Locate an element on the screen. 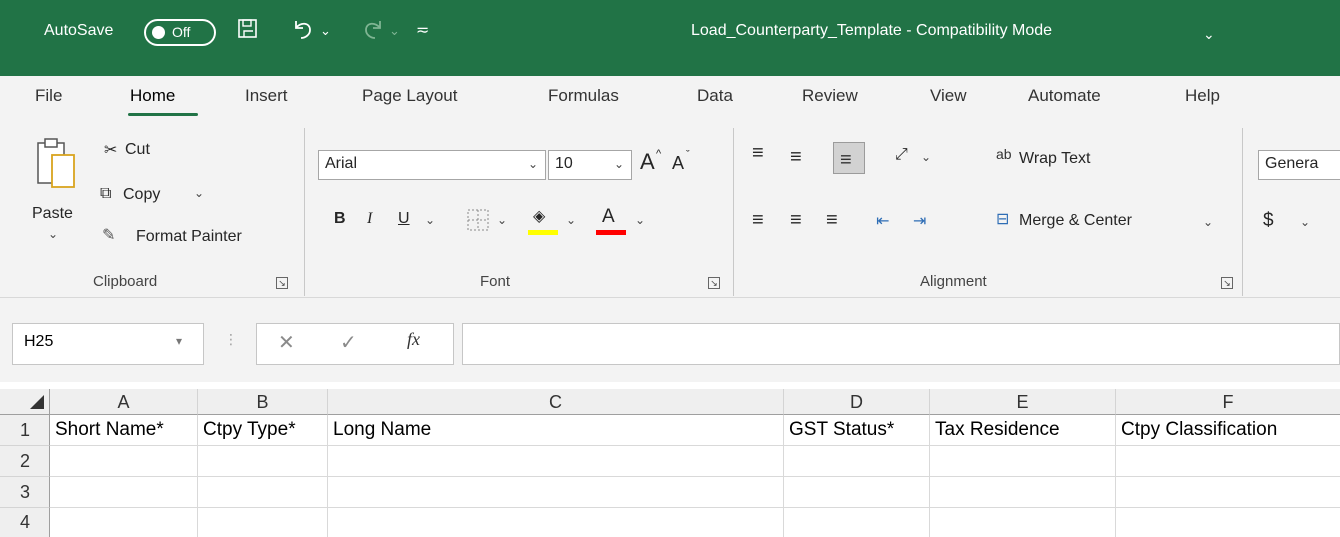 The width and height of the screenshot is (1340, 537). cancel-entry-icon: ✕ is located at coordinates (286, 342).